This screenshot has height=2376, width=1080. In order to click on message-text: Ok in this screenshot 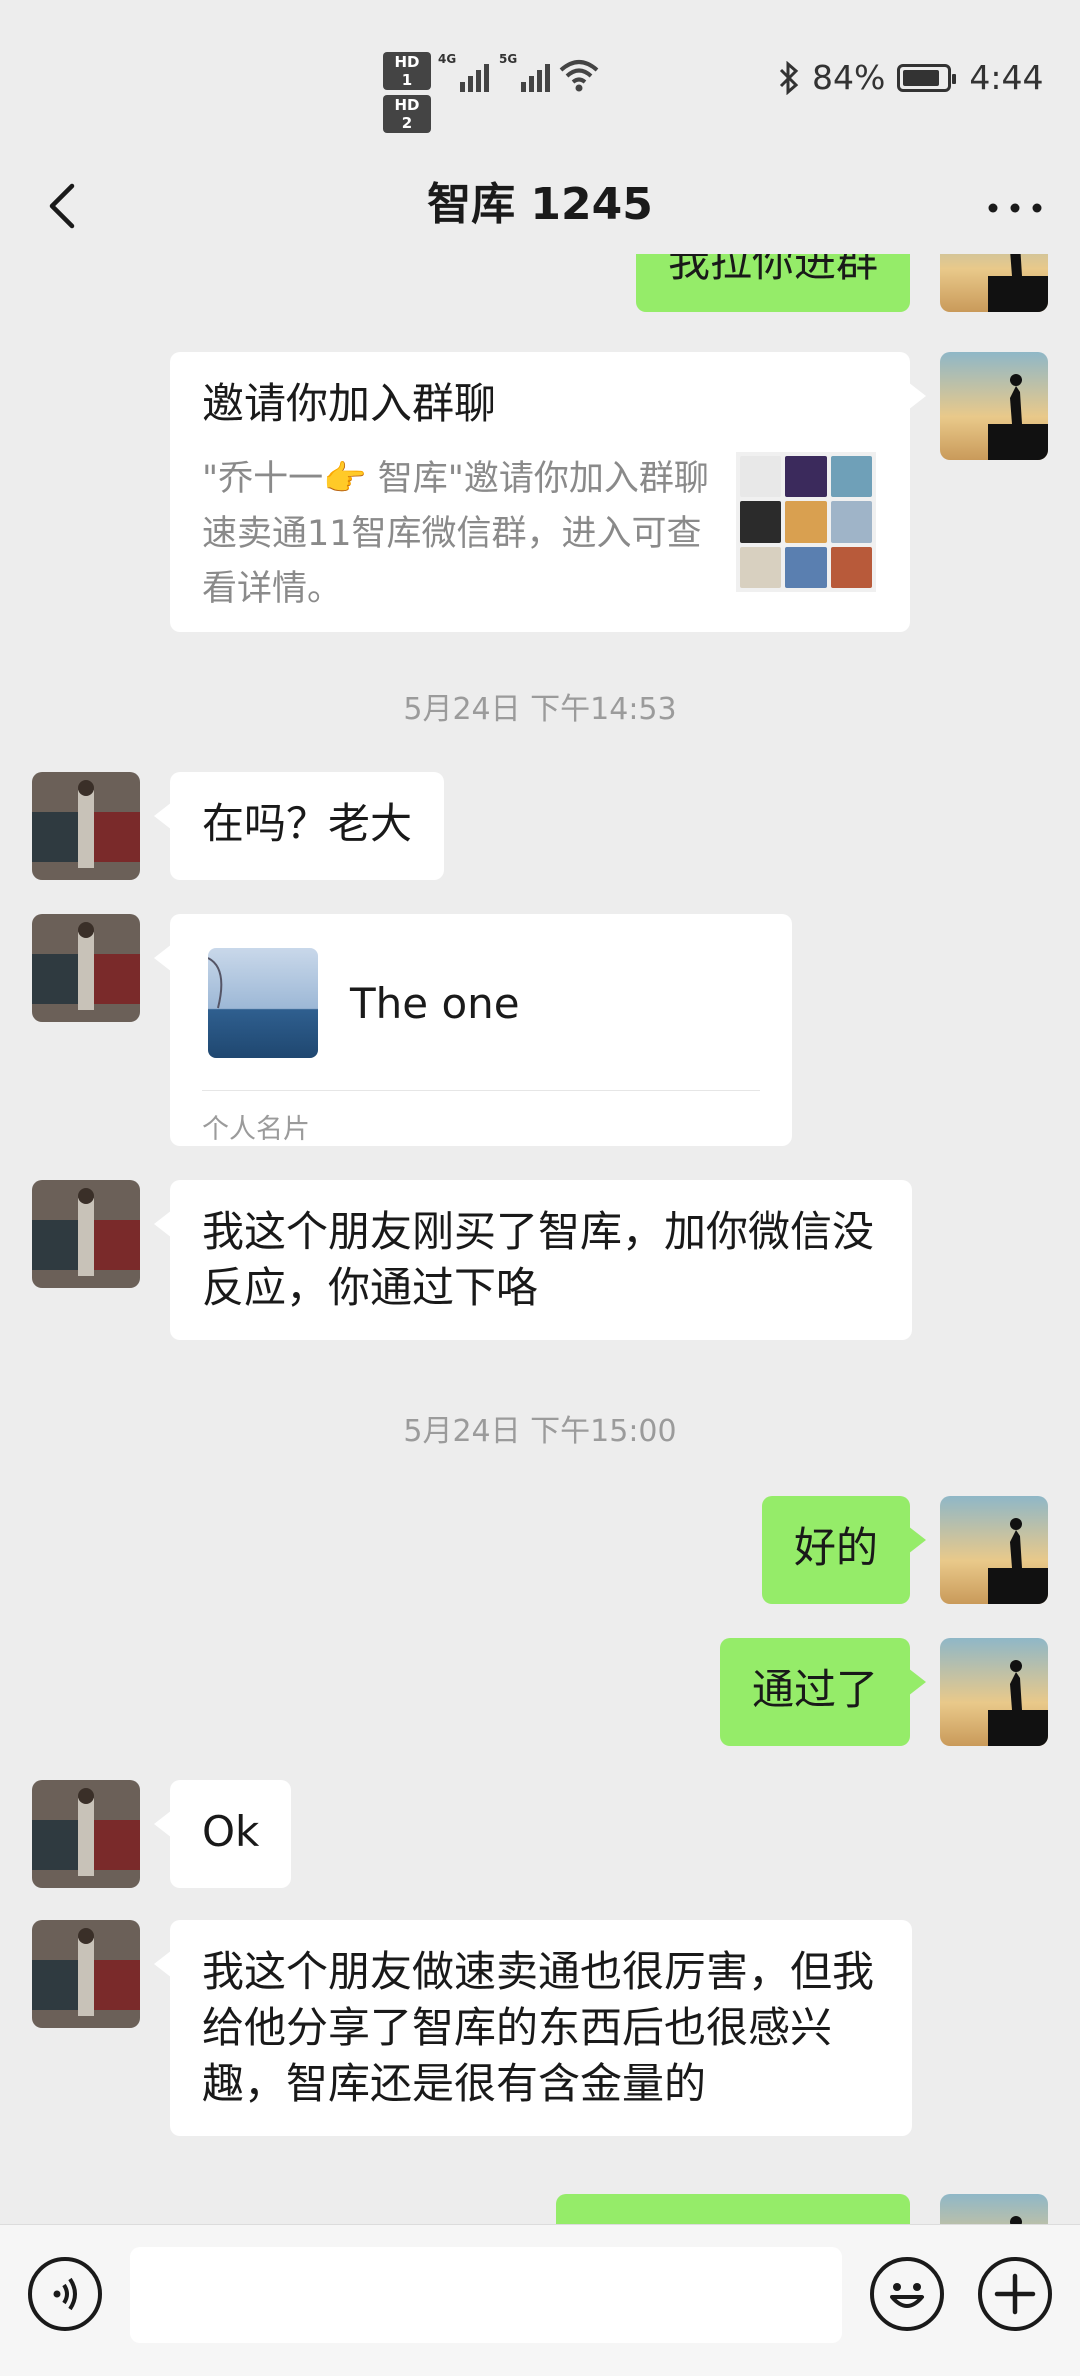, I will do `click(231, 1831)`.